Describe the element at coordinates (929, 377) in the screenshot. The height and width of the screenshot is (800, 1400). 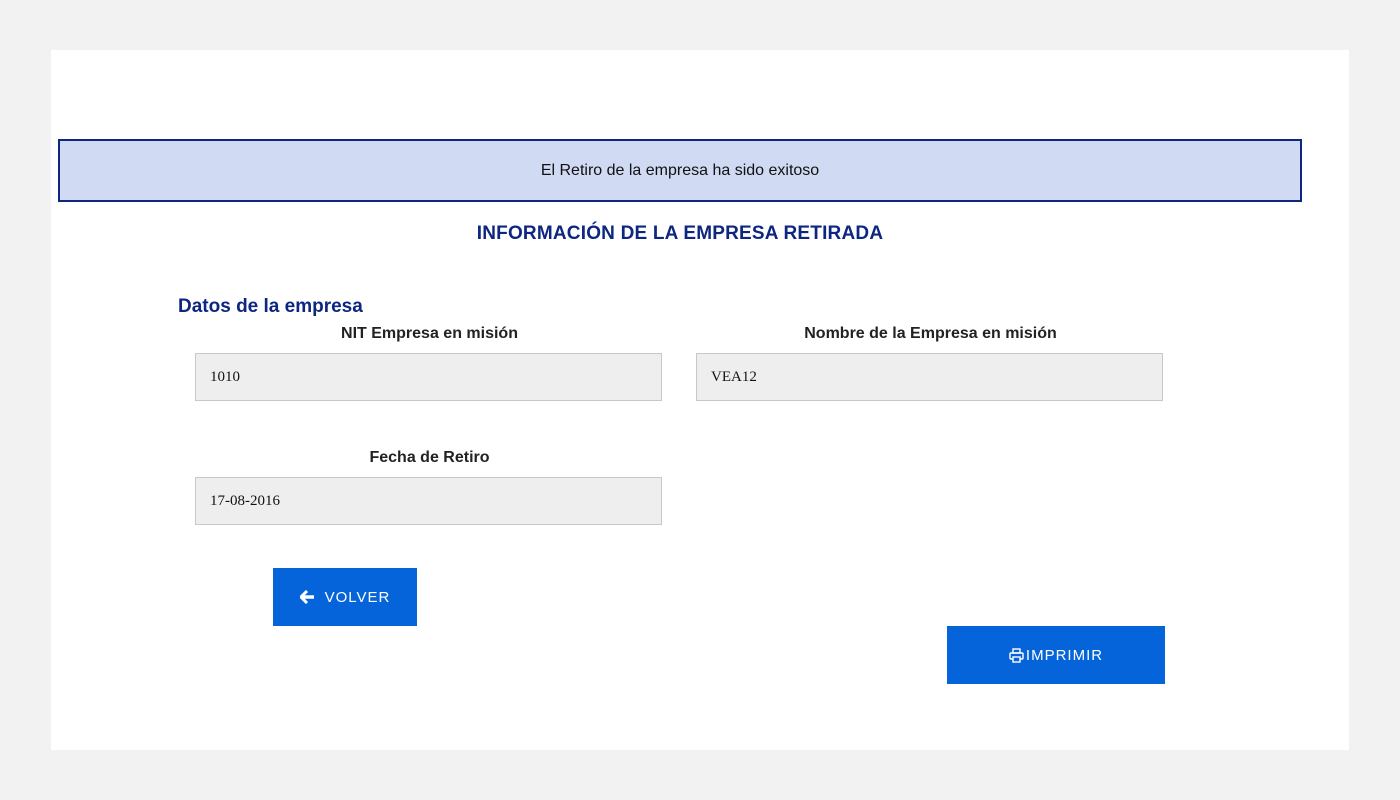
I see `company-name-field: VEA12` at that location.